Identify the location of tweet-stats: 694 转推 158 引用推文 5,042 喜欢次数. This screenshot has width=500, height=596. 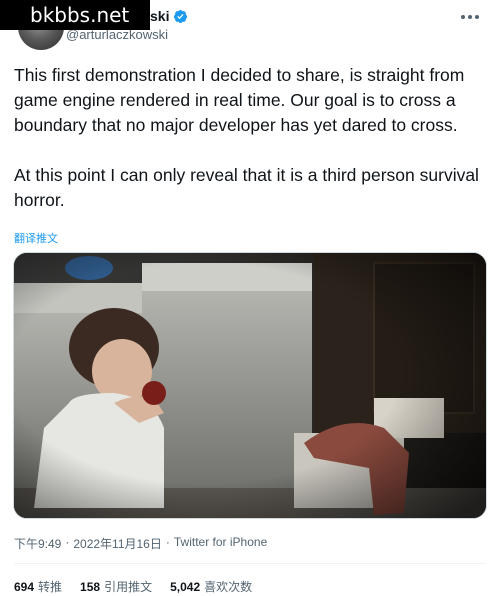
(133, 586).